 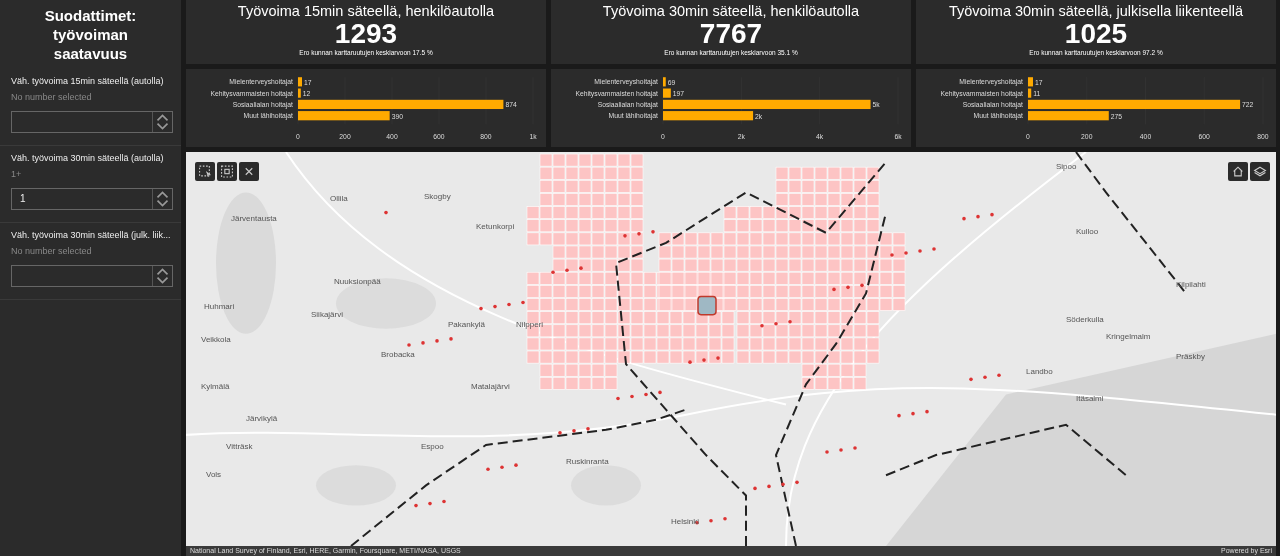 What do you see at coordinates (215, 387) in the screenshot?
I see `place-label: Kylmälä` at bounding box center [215, 387].